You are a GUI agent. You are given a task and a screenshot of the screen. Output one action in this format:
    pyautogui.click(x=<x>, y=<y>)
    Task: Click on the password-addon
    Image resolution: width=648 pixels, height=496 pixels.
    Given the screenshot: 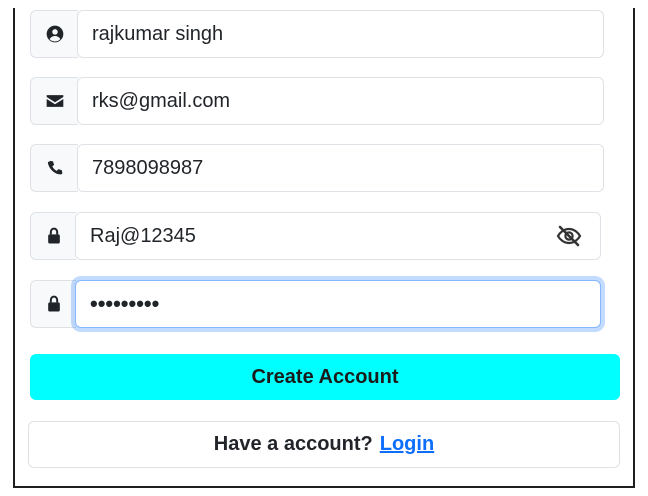 What is the action you would take?
    pyautogui.click(x=53, y=236)
    